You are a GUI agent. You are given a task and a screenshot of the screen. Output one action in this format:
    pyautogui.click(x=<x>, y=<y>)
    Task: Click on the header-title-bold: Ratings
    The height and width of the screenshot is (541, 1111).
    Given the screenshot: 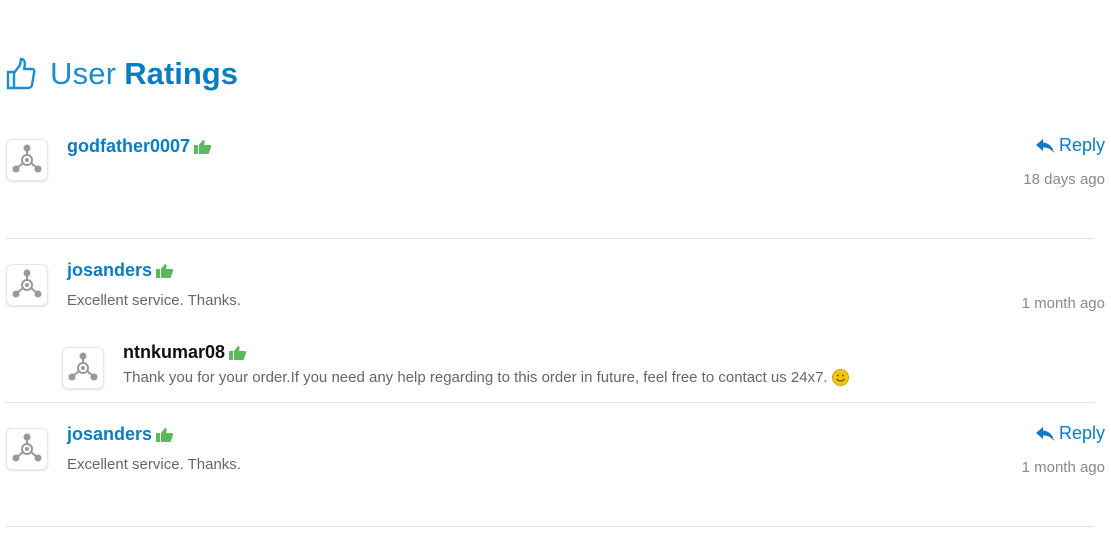 What is the action you would take?
    pyautogui.click(x=181, y=73)
    